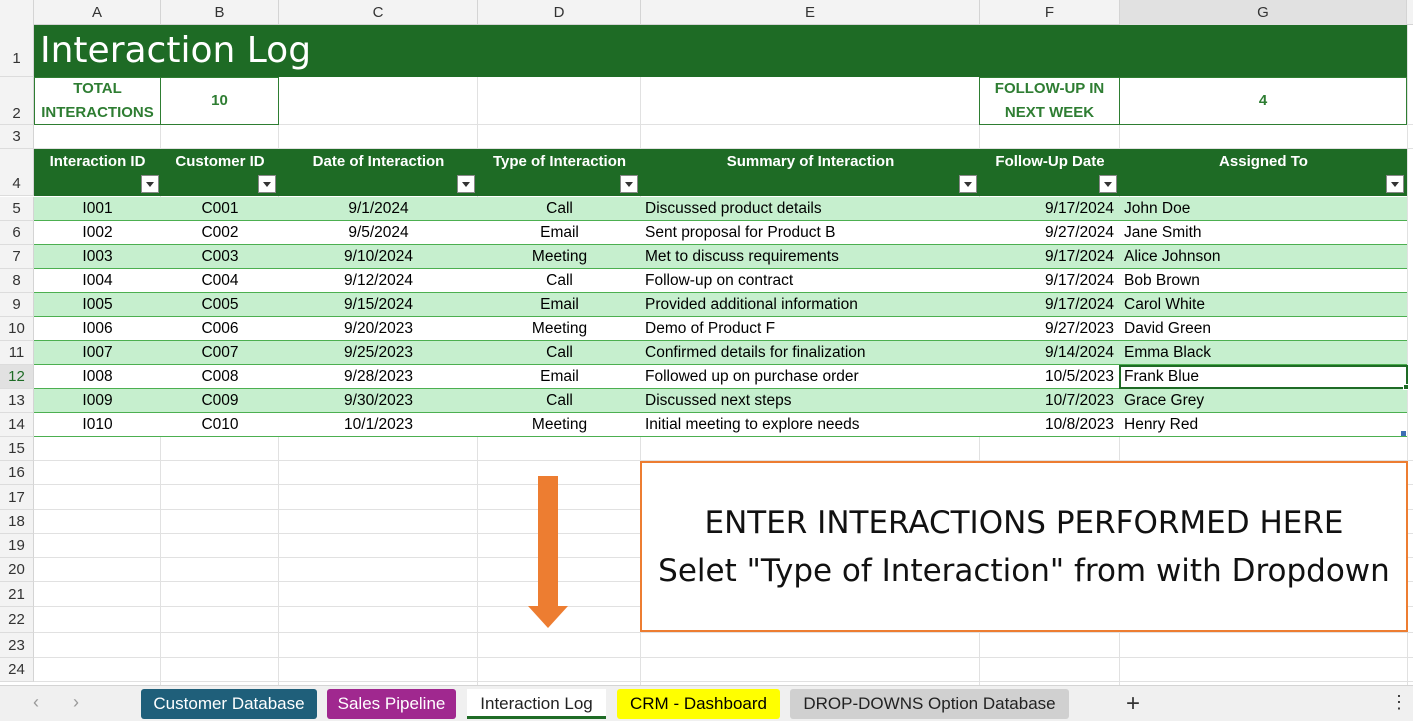 This screenshot has height=721, width=1413. Describe the element at coordinates (97, 353) in the screenshot. I see `cell-interaction-id: I007` at that location.